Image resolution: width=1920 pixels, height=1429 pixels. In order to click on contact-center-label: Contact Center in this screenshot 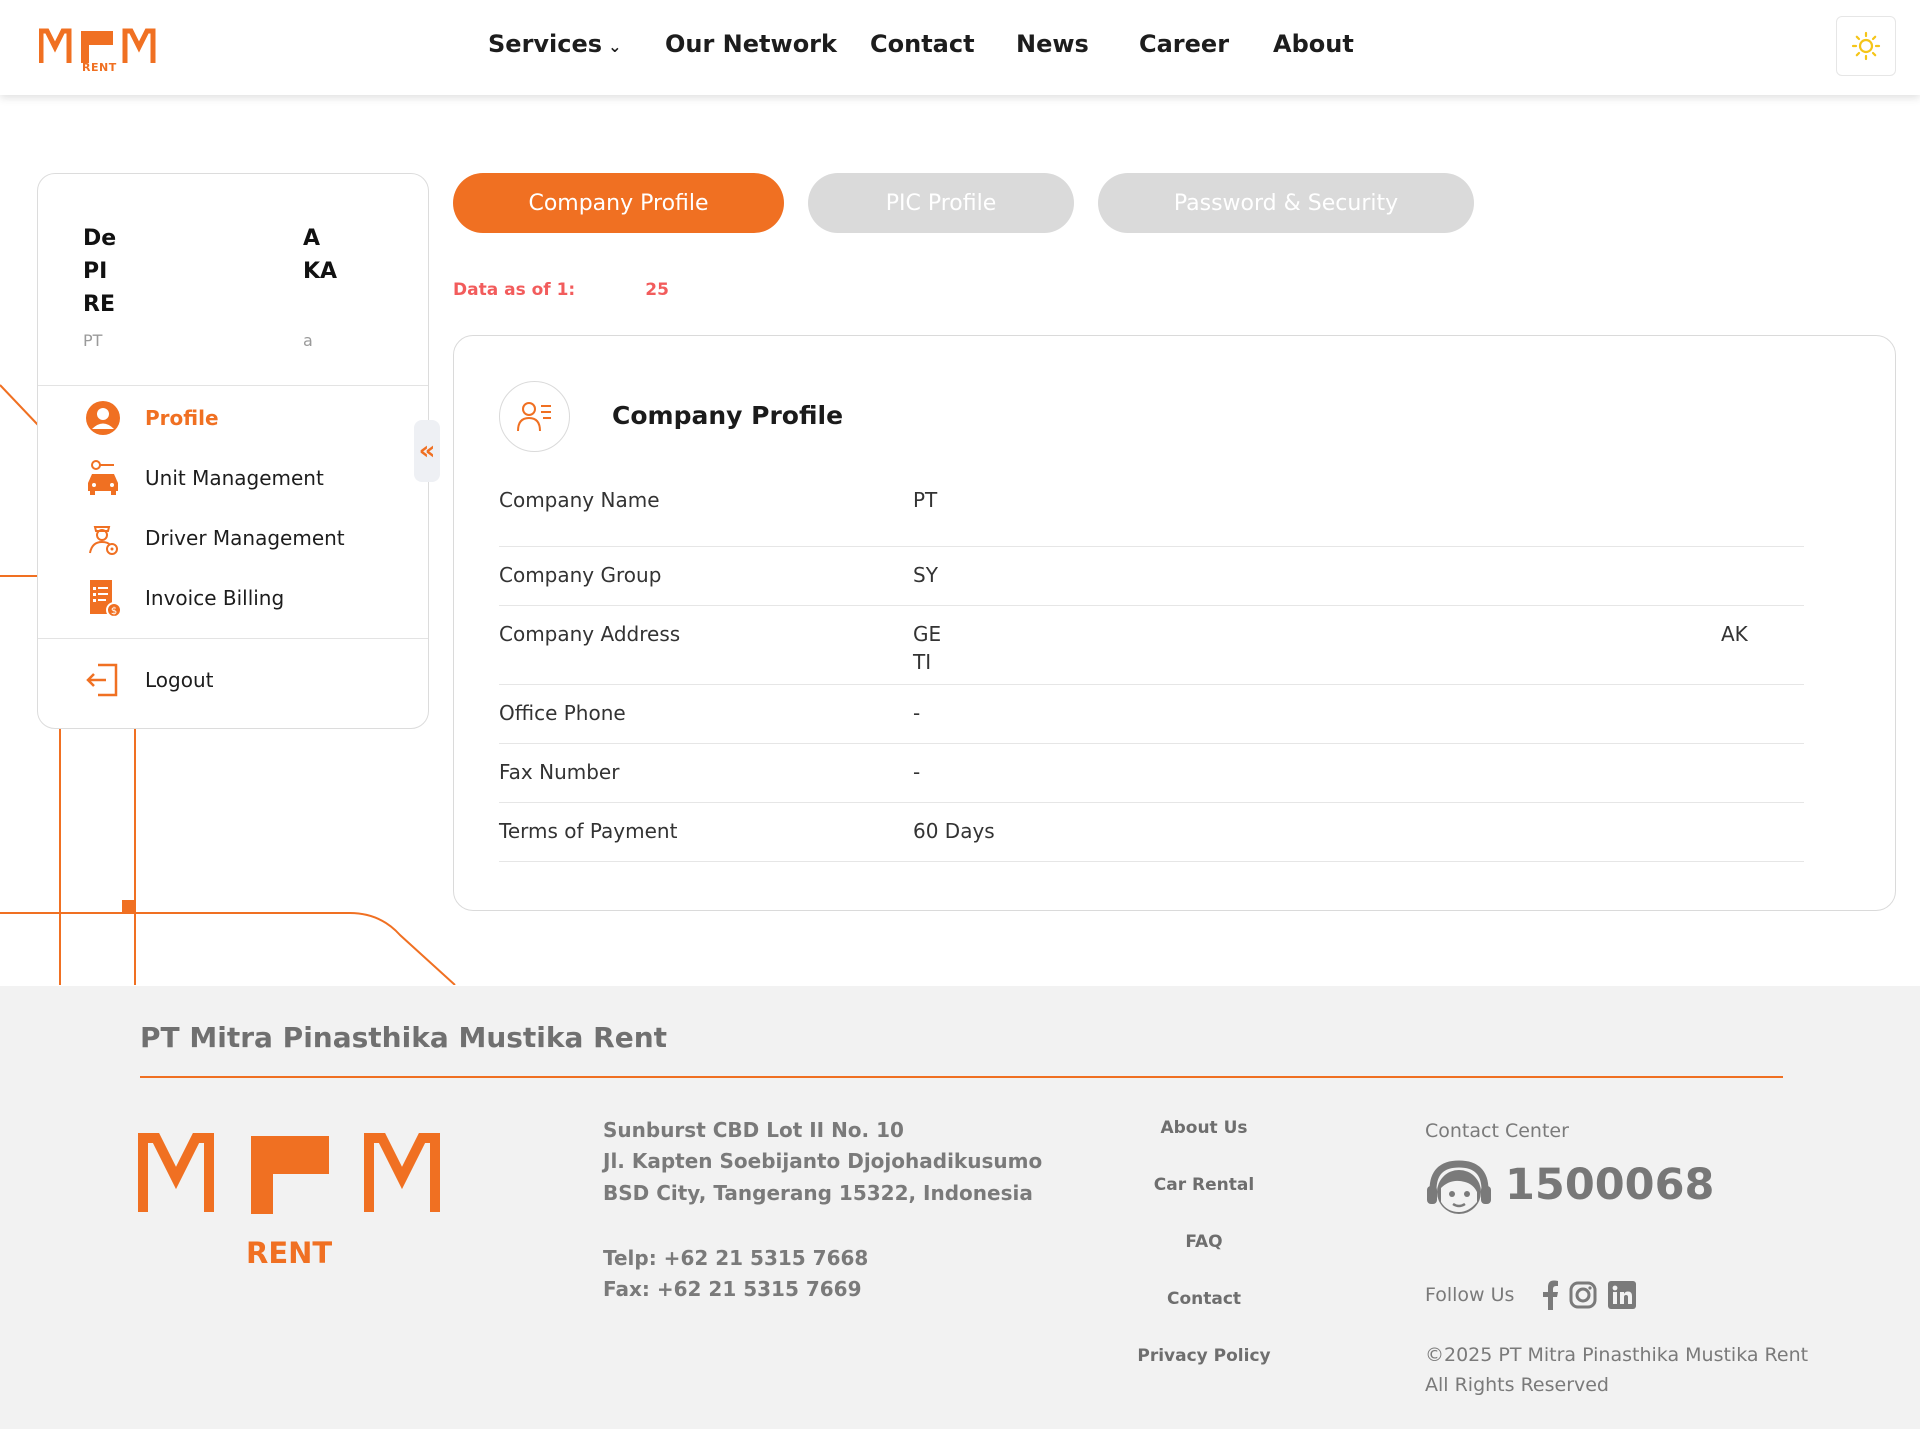, I will do `click(1497, 1131)`.